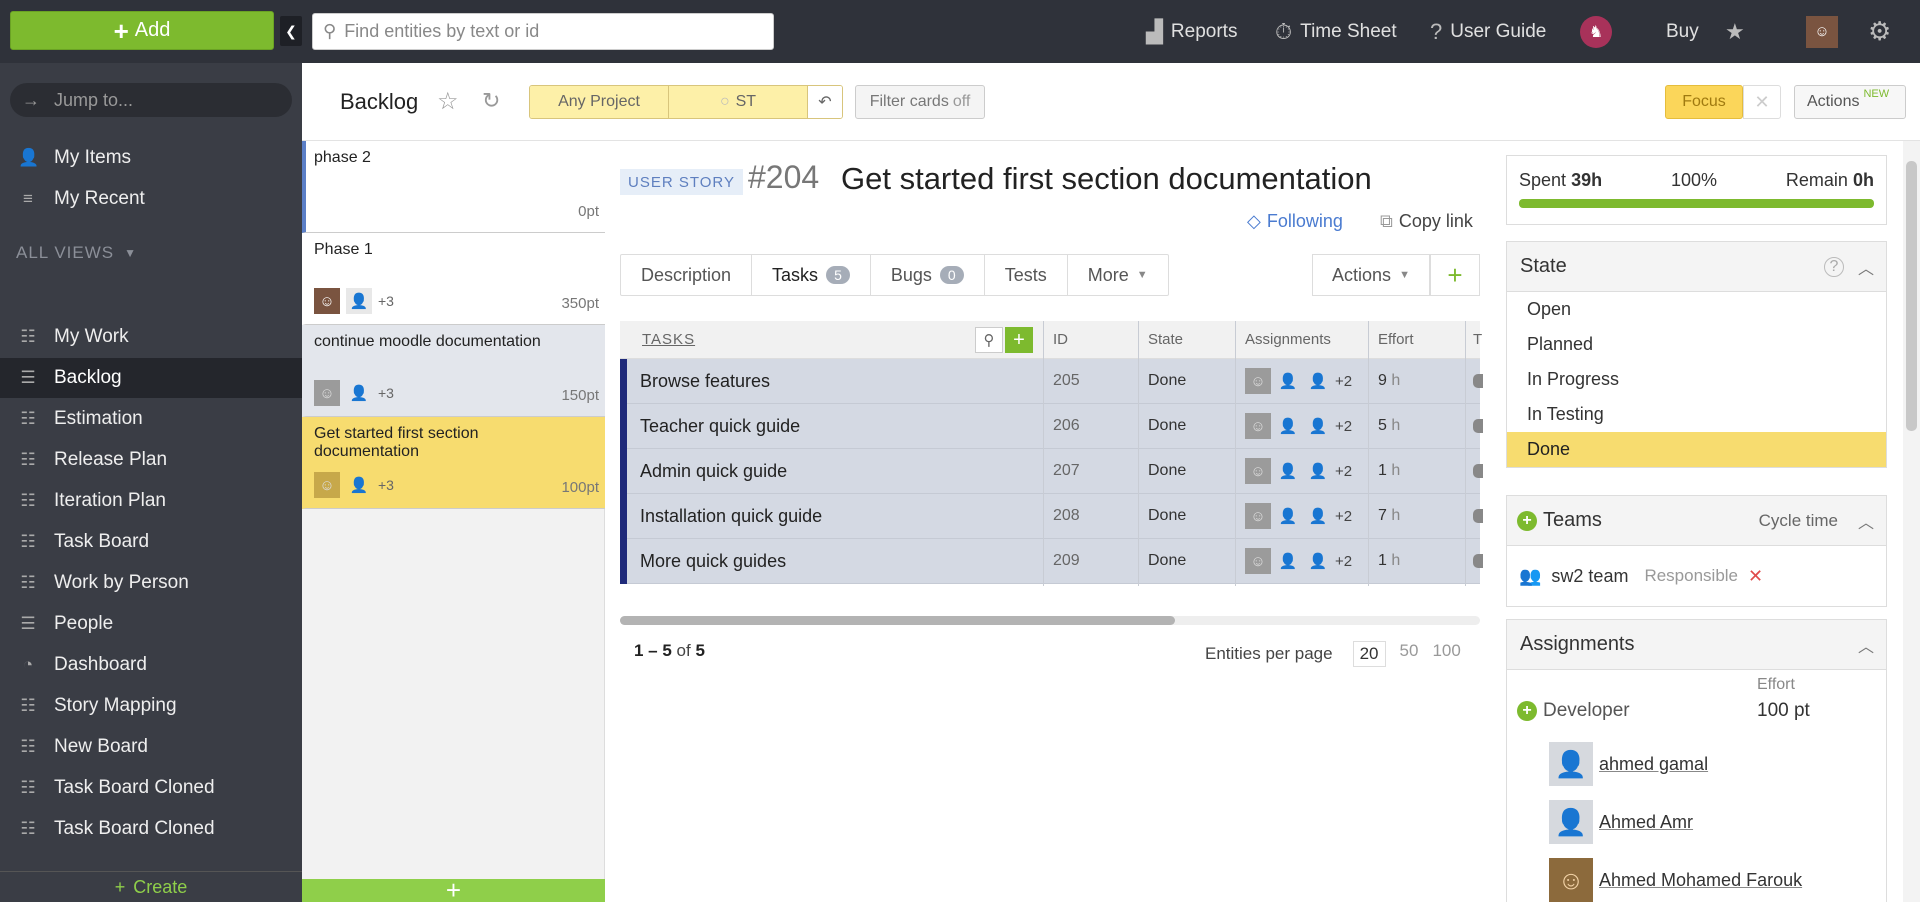 This screenshot has width=1920, height=906. Describe the element at coordinates (1051, 381) in the screenshot. I see `table-row: Browse features 205 Done ☺ 👤 👤 +2 9 h` at that location.